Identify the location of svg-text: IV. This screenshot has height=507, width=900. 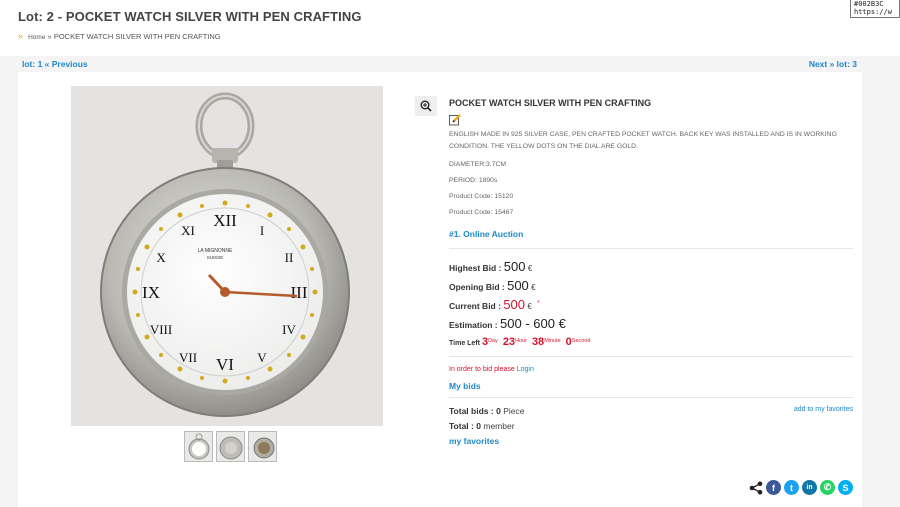
(289, 329).